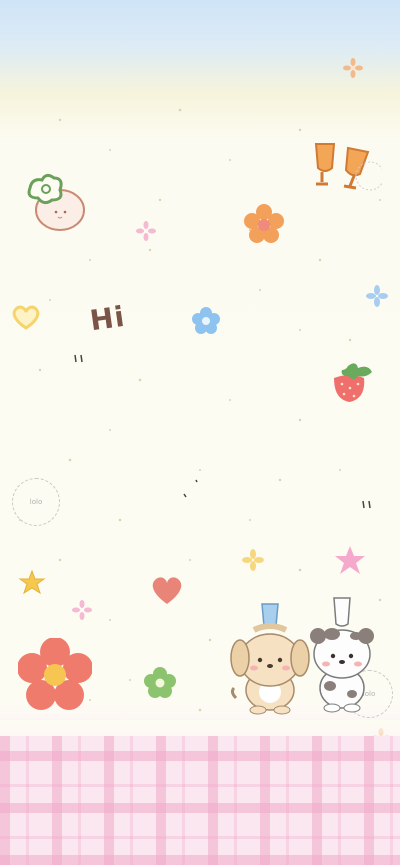 This screenshot has height=865, width=400. What do you see at coordinates (32, 582) in the screenshot?
I see `yellow-star-icon` at bounding box center [32, 582].